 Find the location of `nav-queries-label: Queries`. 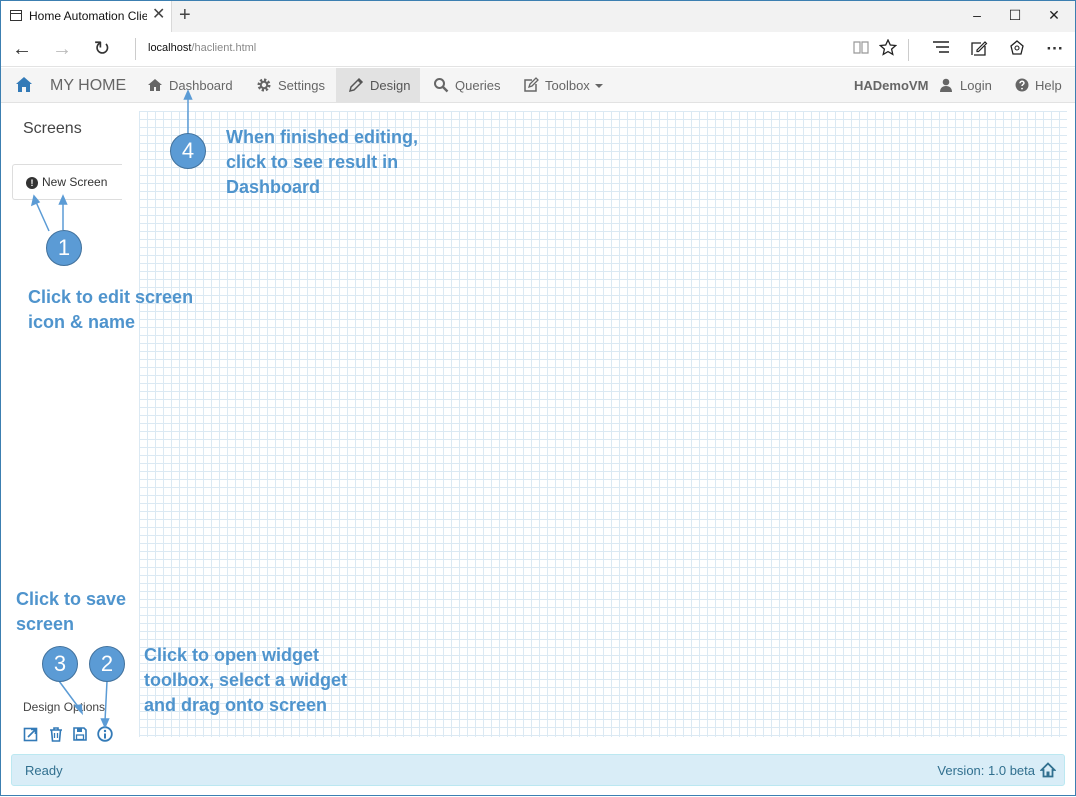

nav-queries-label: Queries is located at coordinates (478, 85).